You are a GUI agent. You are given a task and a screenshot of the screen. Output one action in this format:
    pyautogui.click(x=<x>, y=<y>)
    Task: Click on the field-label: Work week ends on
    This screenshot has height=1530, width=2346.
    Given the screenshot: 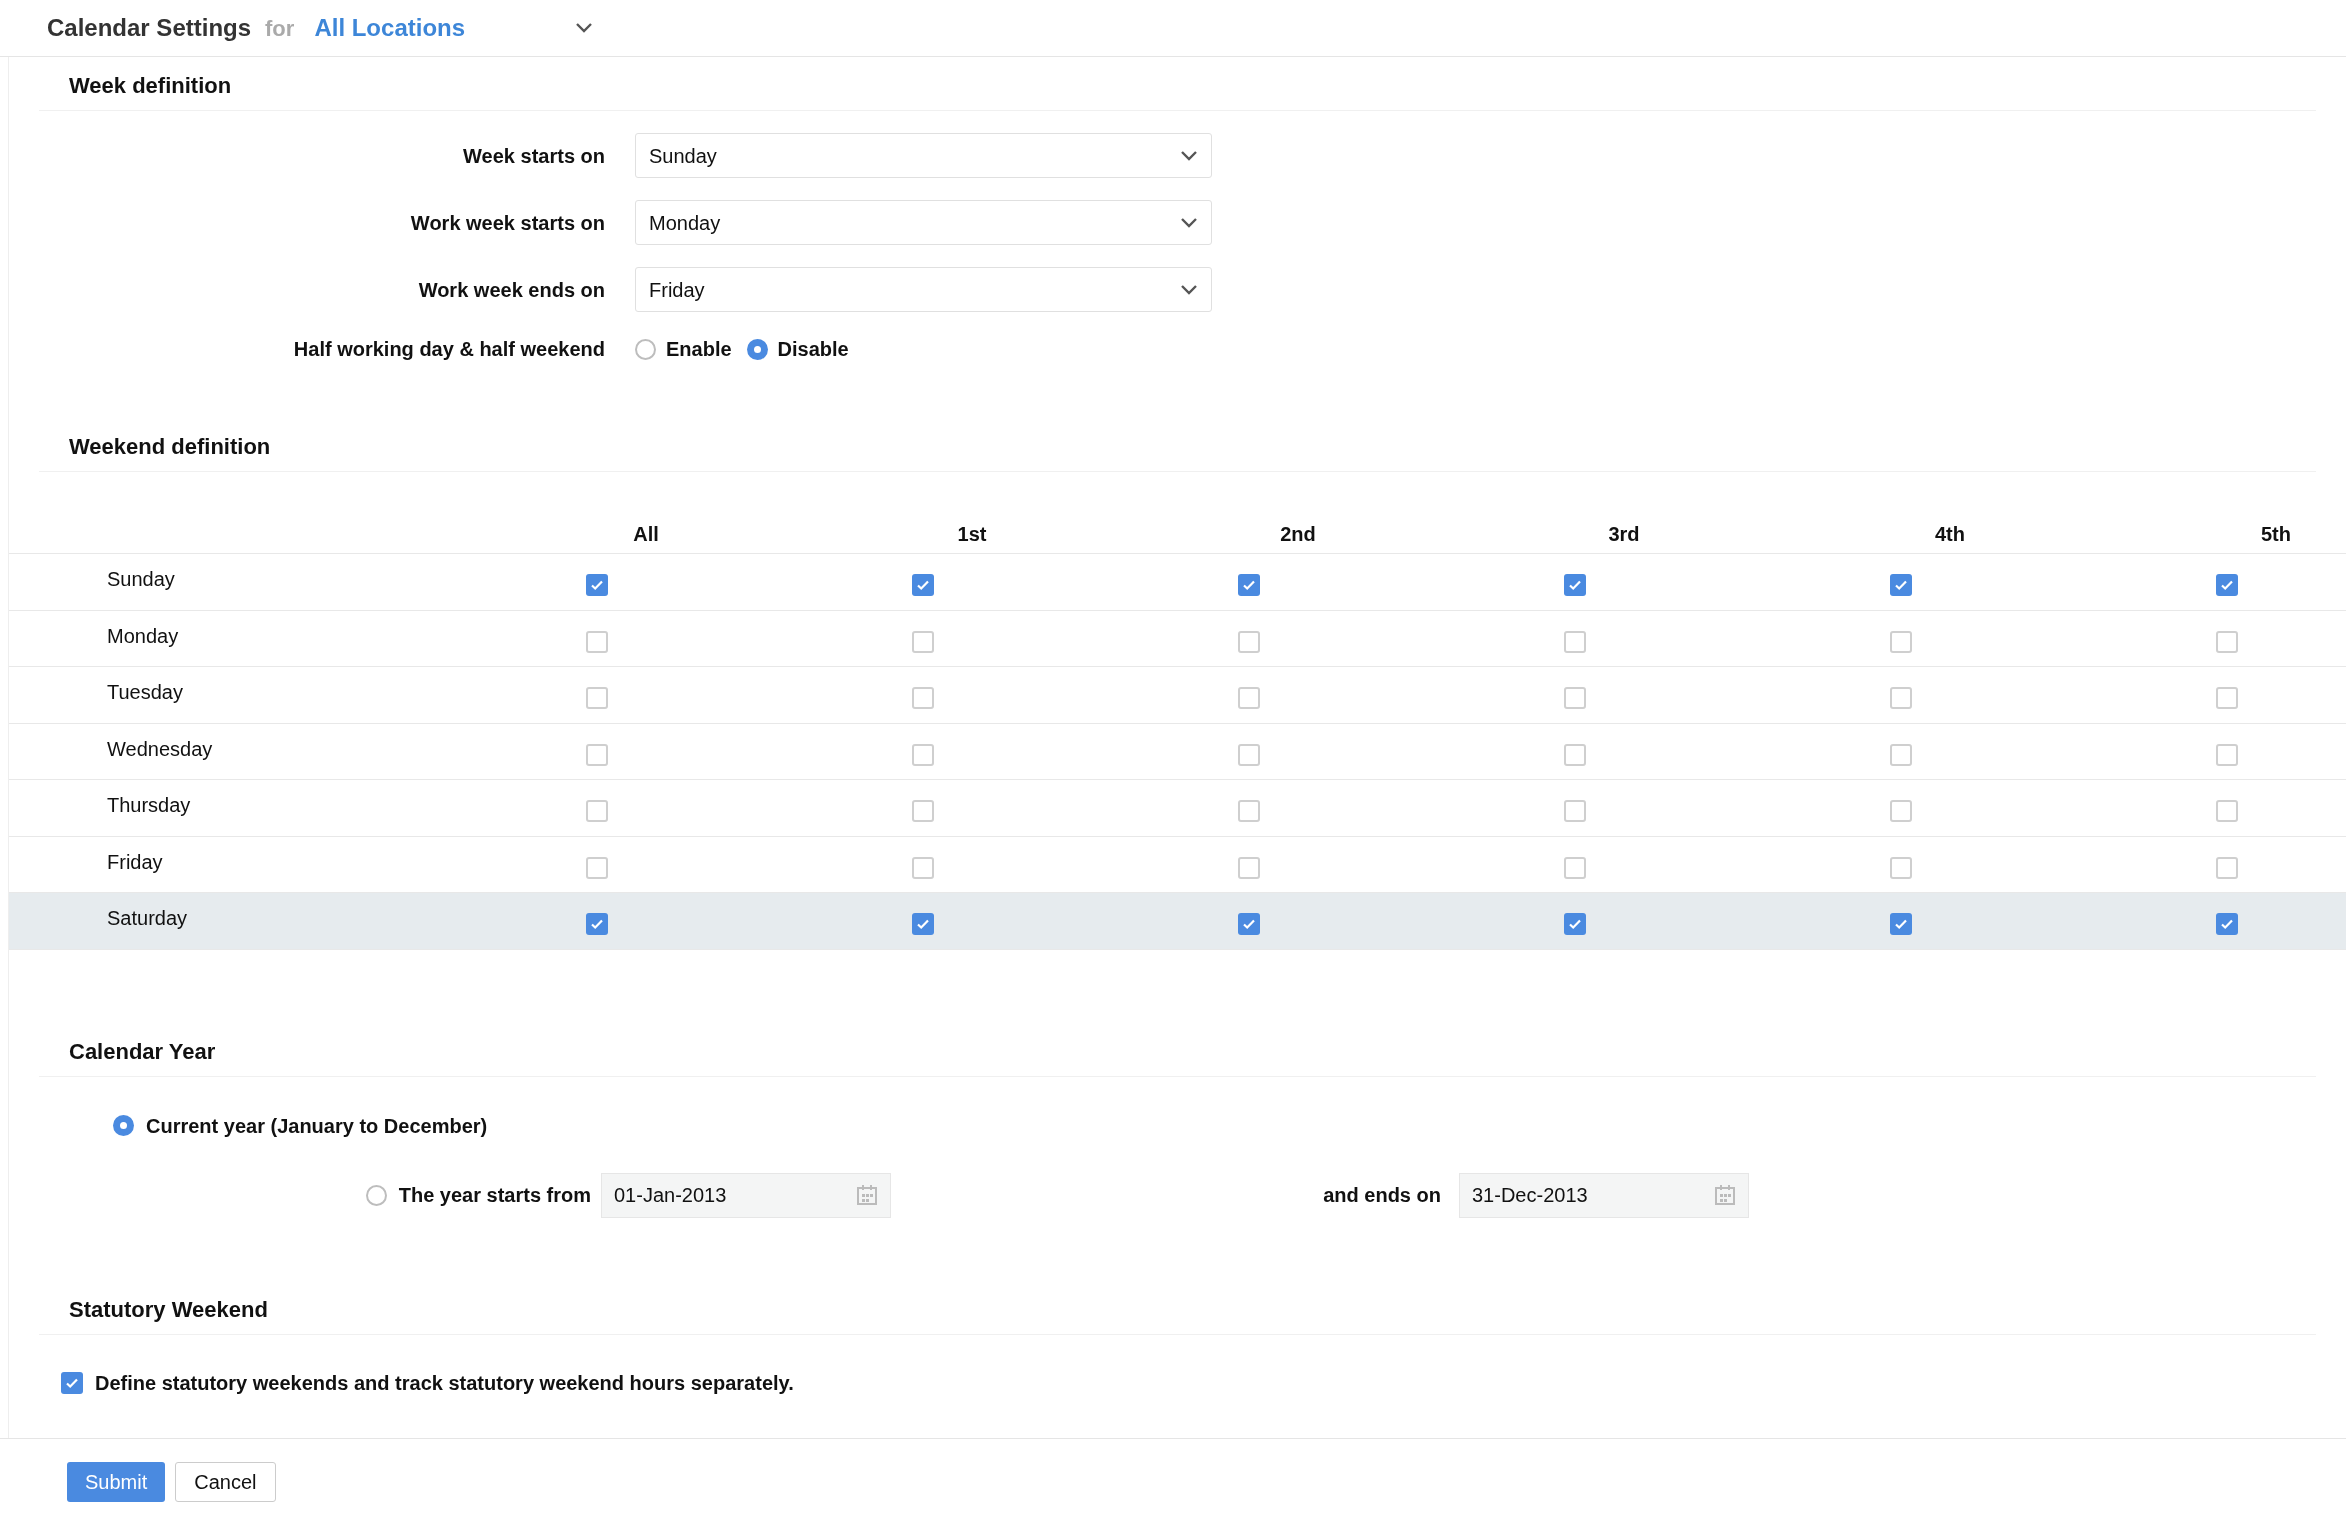 What is the action you would take?
    pyautogui.click(x=511, y=290)
    